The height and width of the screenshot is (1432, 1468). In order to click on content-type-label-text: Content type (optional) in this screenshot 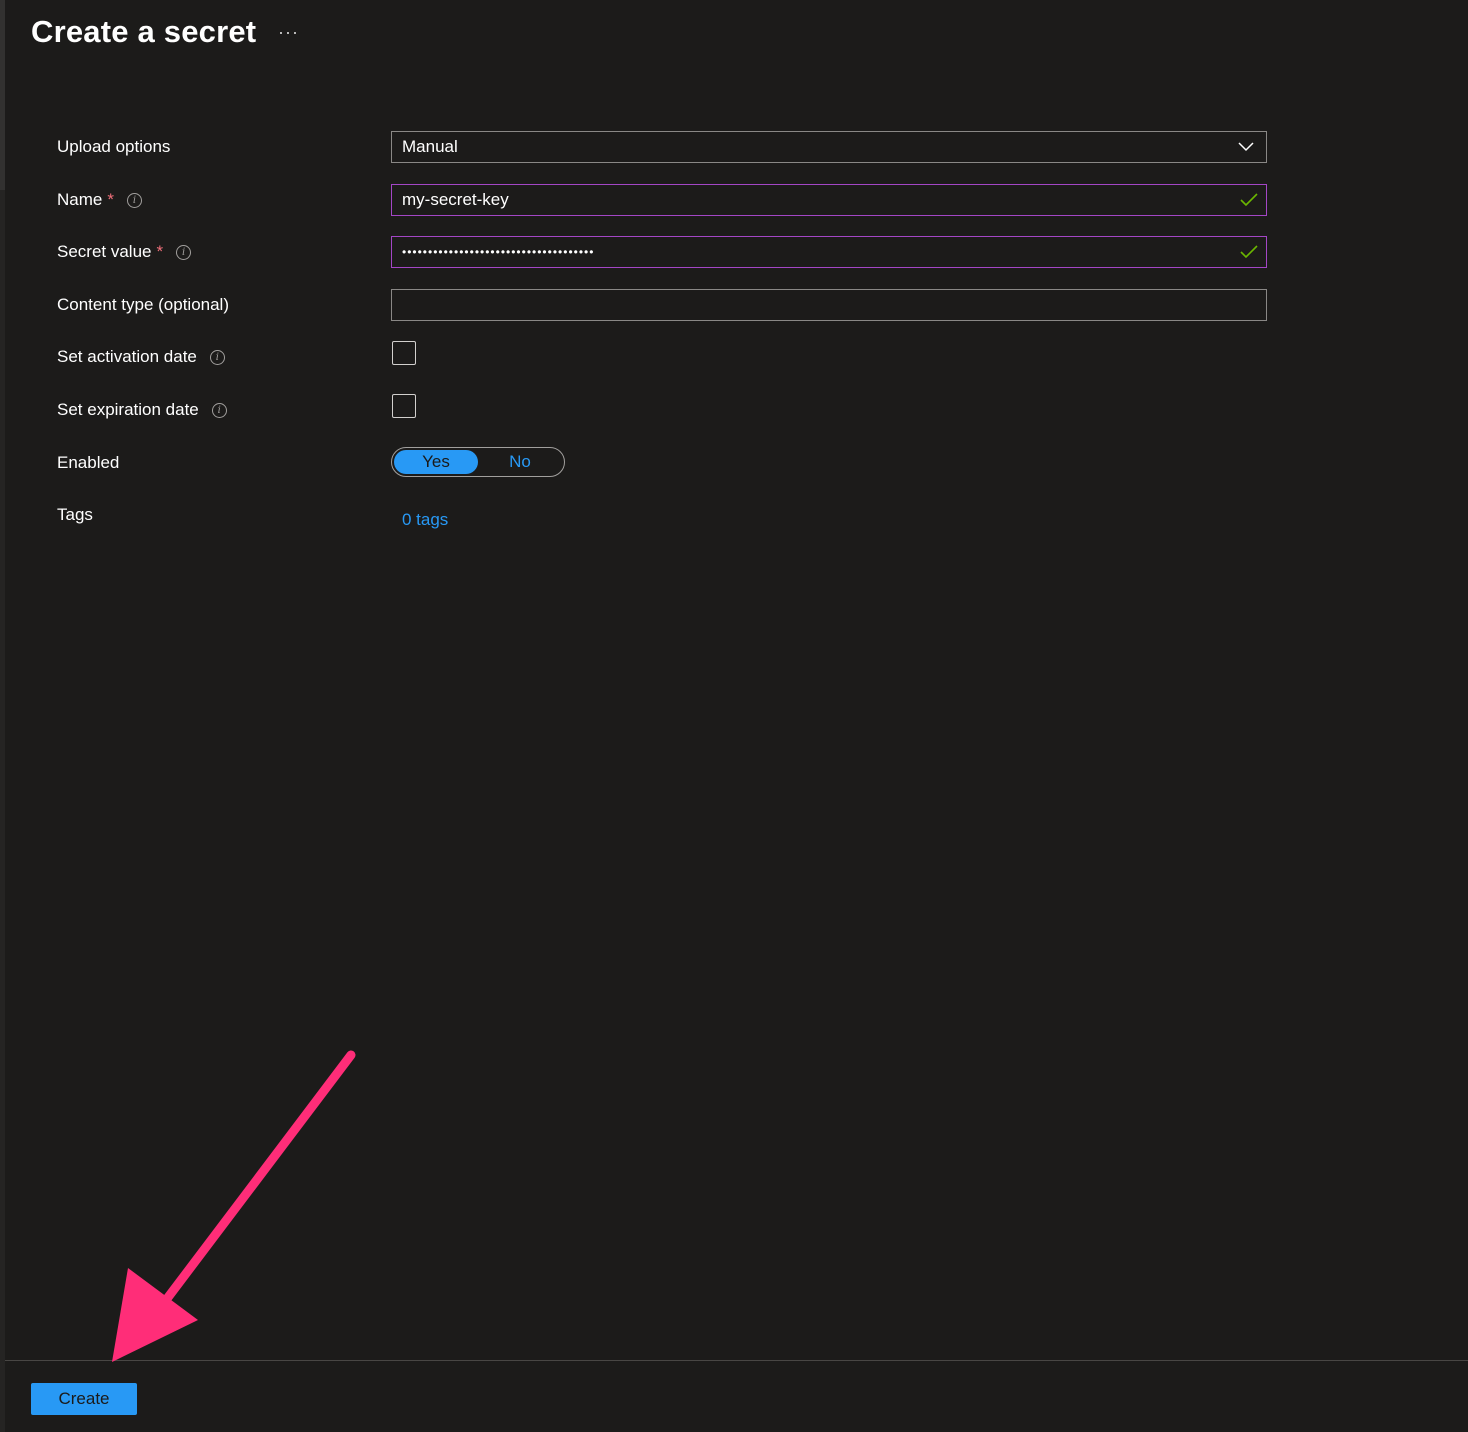, I will do `click(143, 304)`.